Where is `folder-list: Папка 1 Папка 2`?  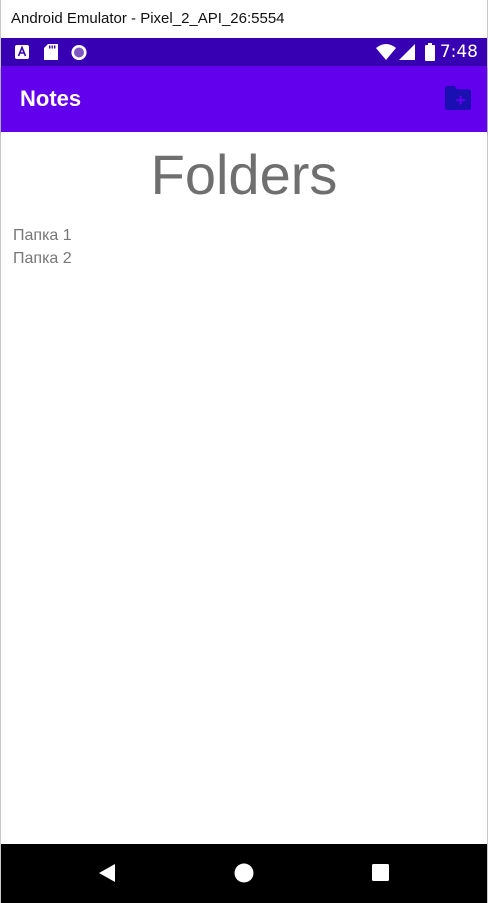
folder-list: Папка 1 Папка 2 is located at coordinates (42, 247).